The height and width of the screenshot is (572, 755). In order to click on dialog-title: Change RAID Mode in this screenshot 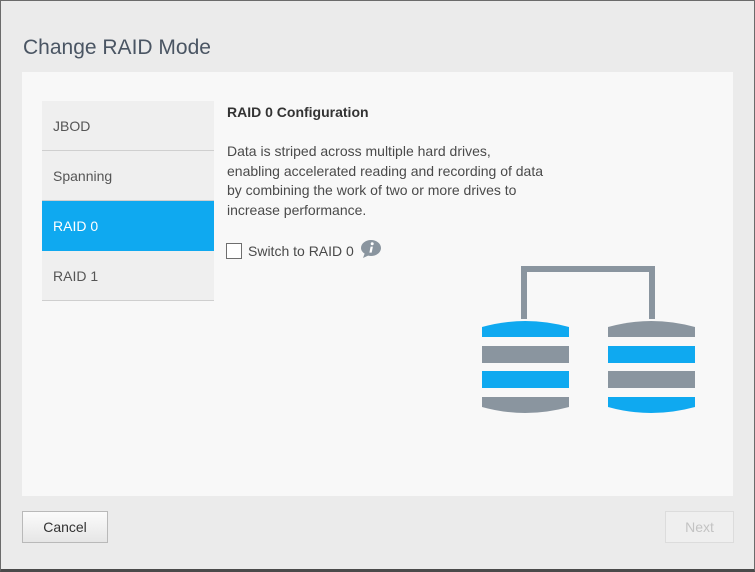, I will do `click(117, 47)`.